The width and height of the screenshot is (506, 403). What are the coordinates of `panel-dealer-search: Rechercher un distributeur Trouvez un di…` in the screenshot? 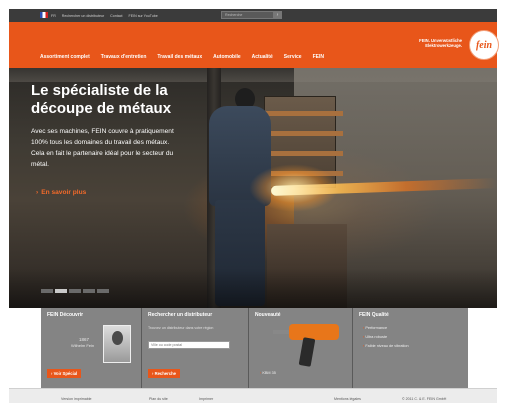 It's located at (195, 348).